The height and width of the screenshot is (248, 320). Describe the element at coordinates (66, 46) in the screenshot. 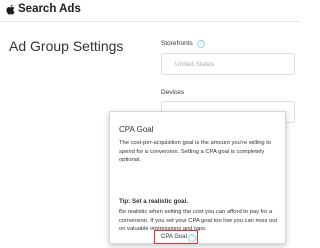

I see `page-title: Ad Group Settings` at that location.